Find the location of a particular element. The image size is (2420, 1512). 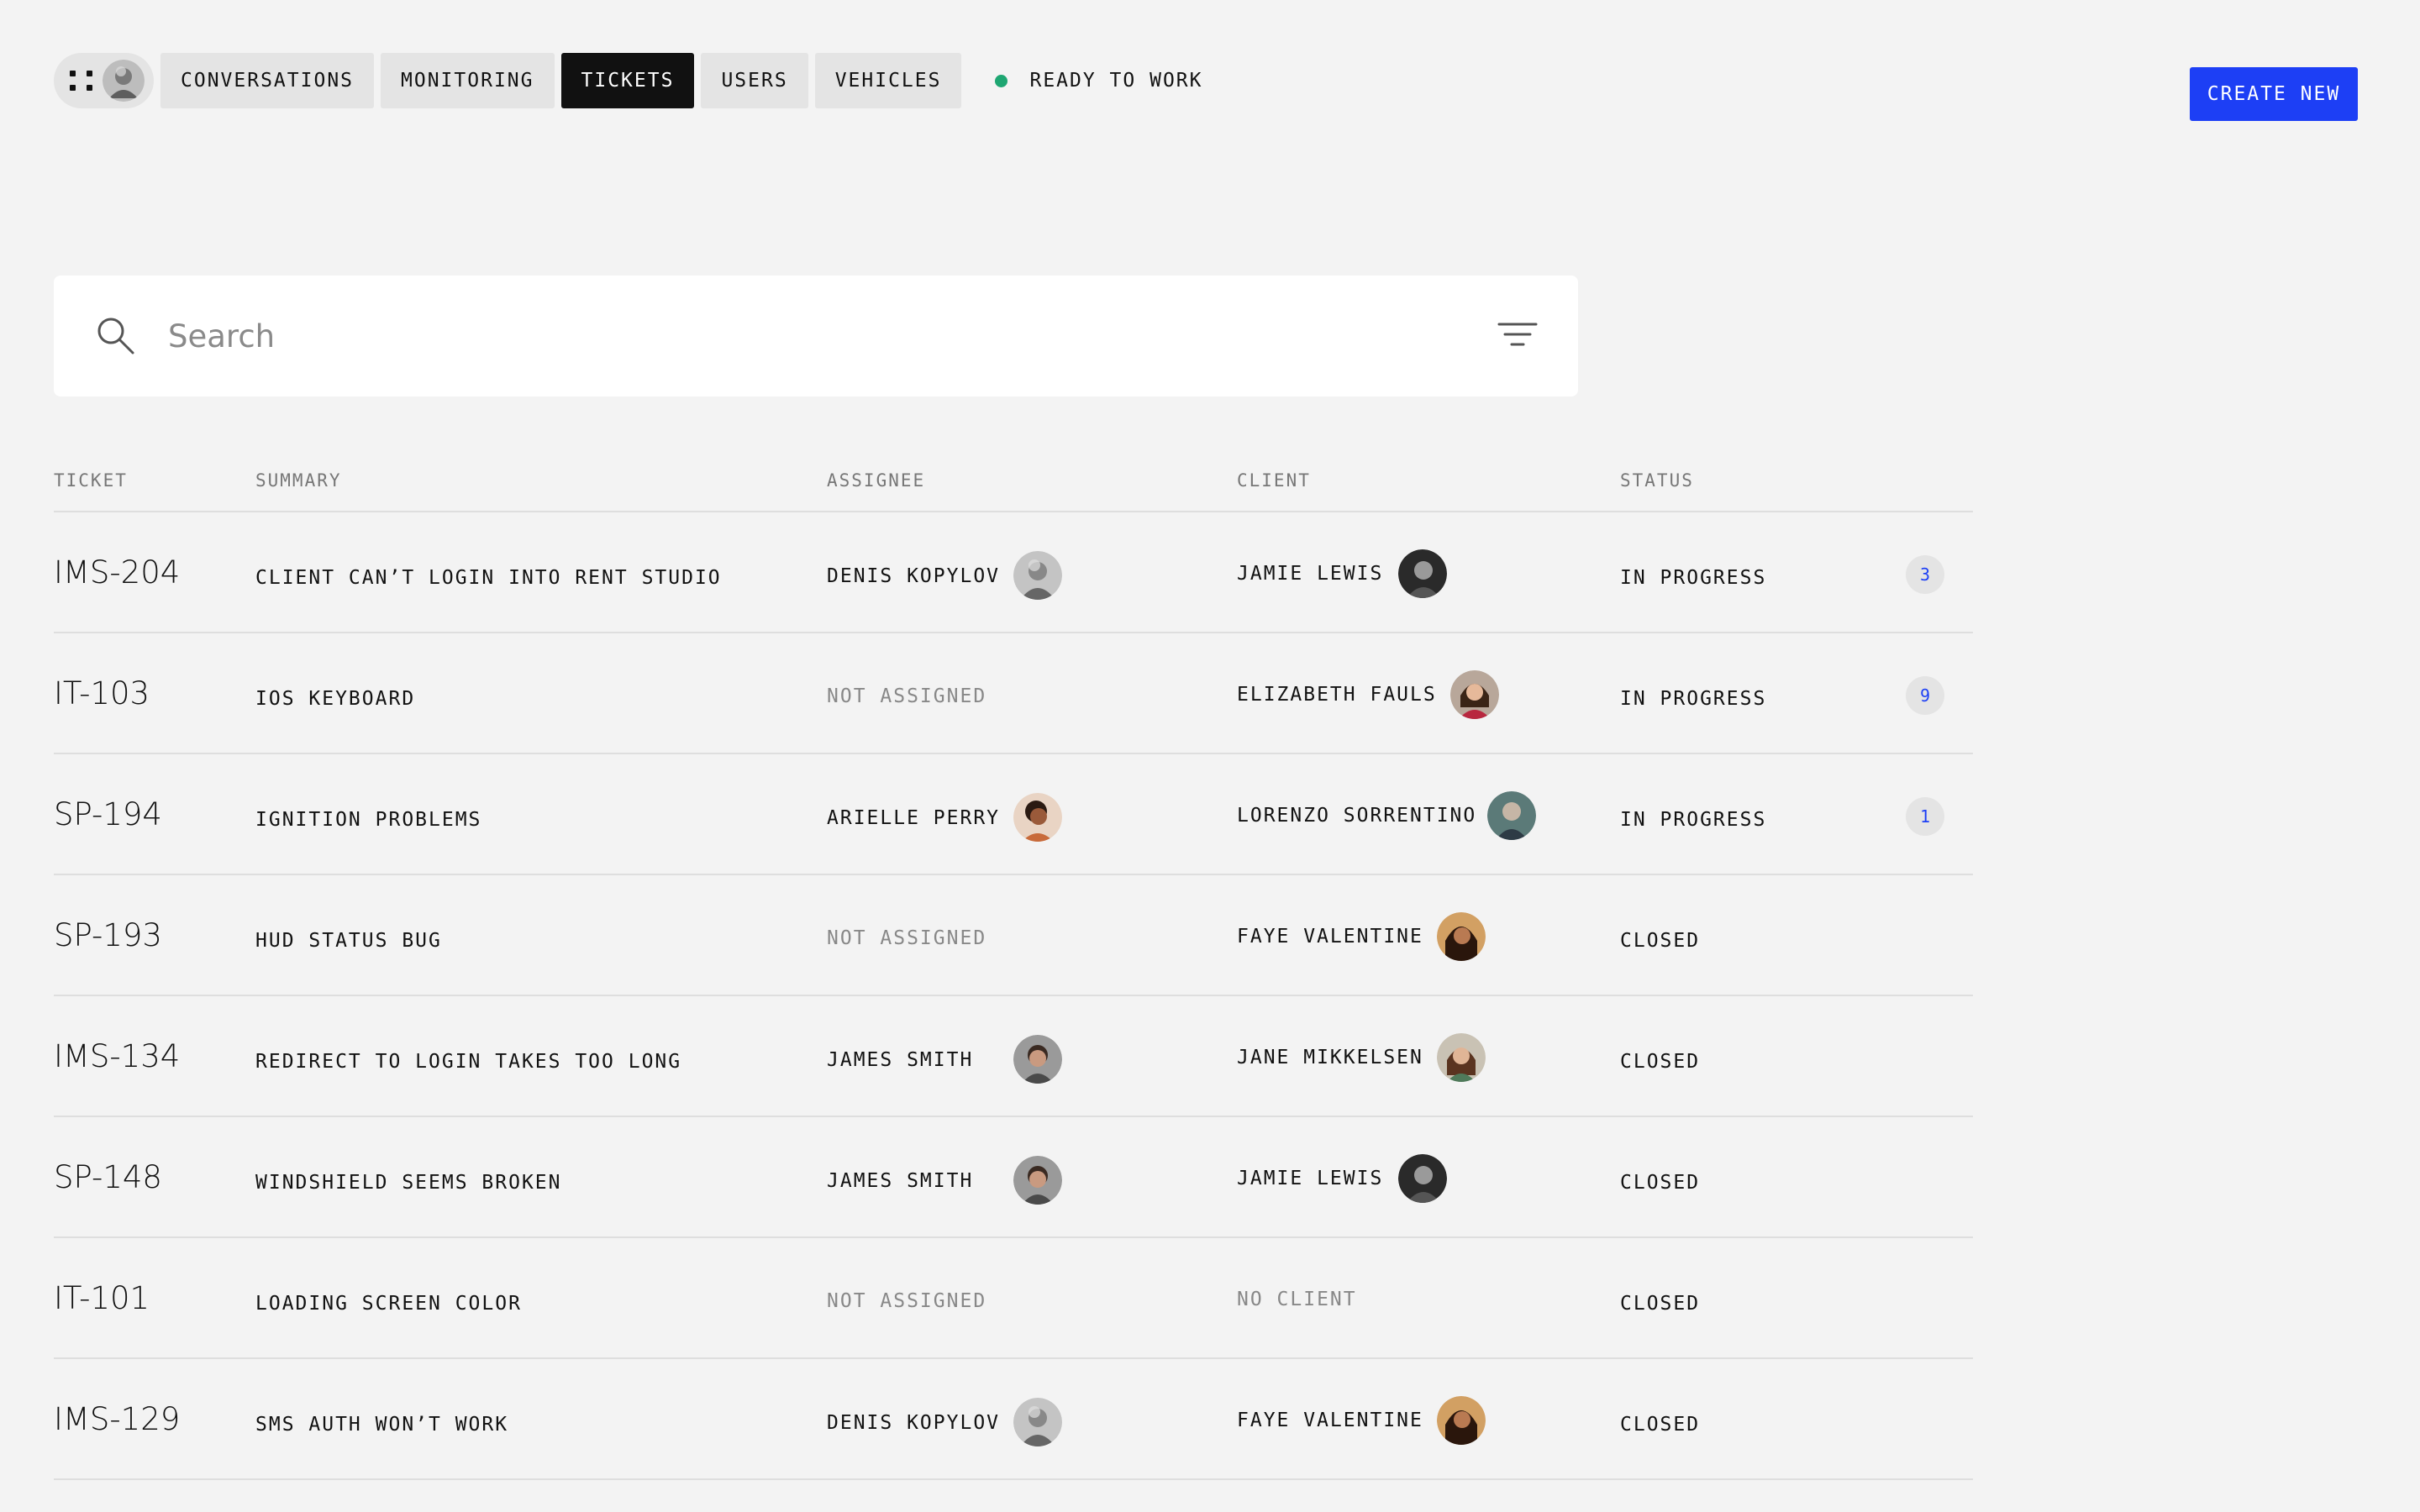

table-header: TICKET SUMMARY ASSIGNEE CLIENT STATUS is located at coordinates (1014, 478).